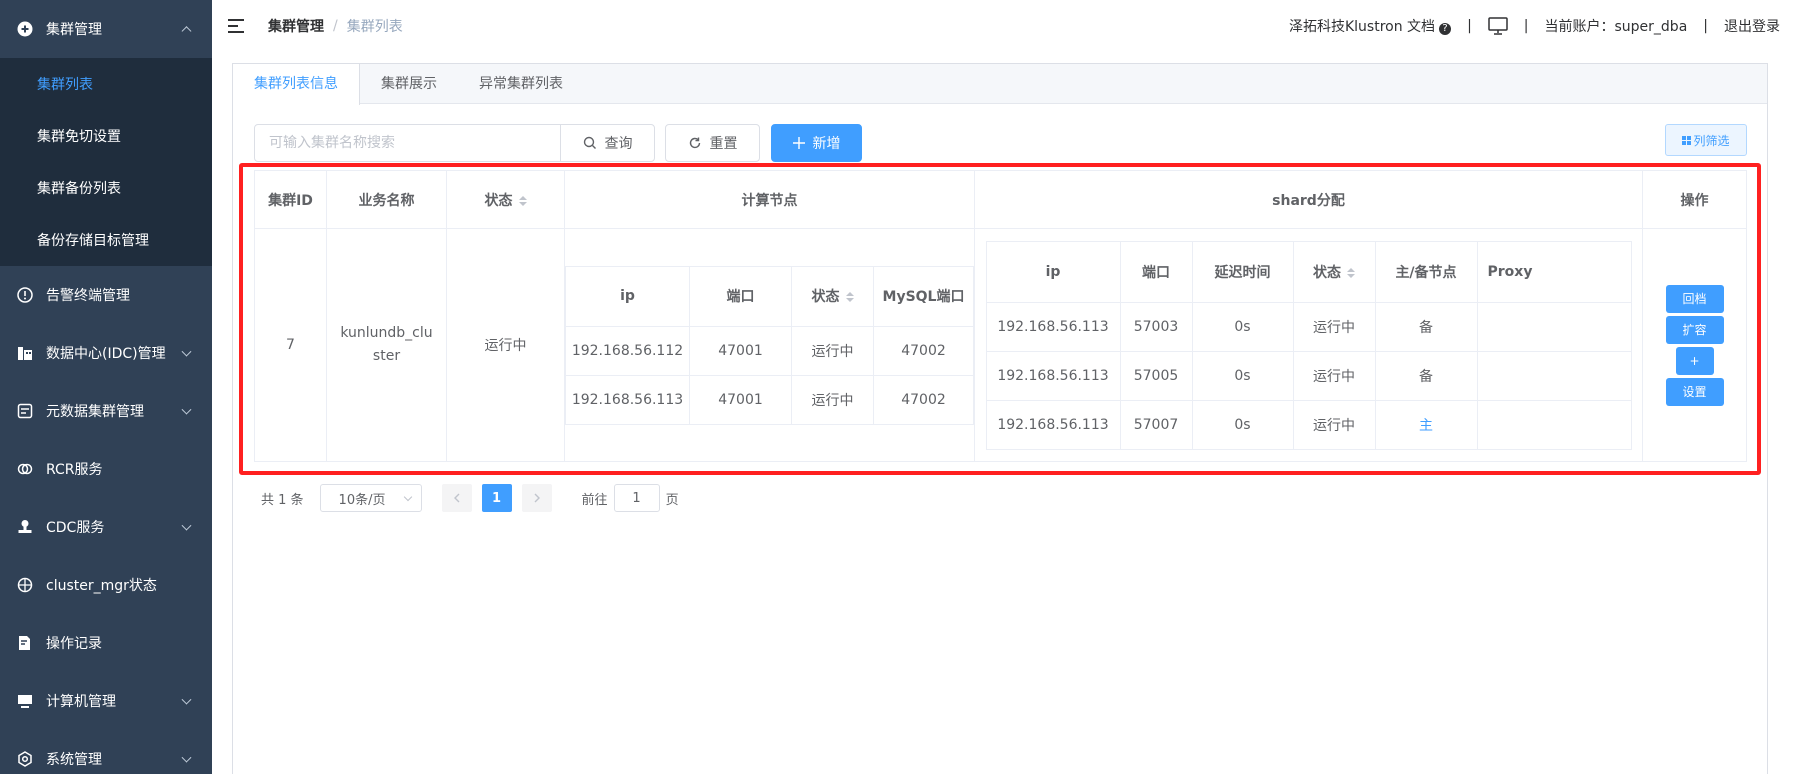  Describe the element at coordinates (106, 188) in the screenshot. I see `sidebar-item-backup-list: 集群备份列表` at that location.